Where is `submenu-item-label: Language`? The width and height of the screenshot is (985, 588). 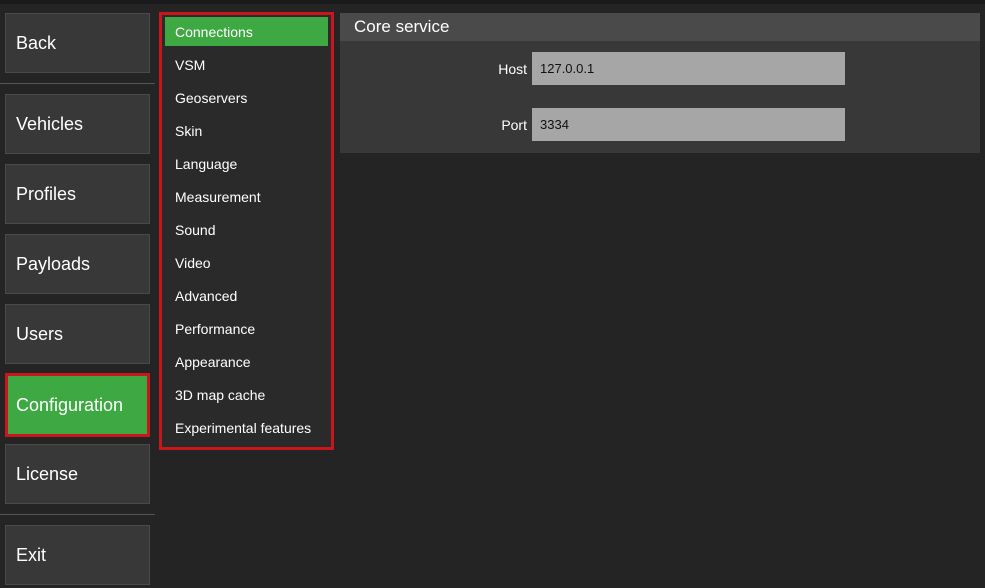
submenu-item-label: Language is located at coordinates (206, 163).